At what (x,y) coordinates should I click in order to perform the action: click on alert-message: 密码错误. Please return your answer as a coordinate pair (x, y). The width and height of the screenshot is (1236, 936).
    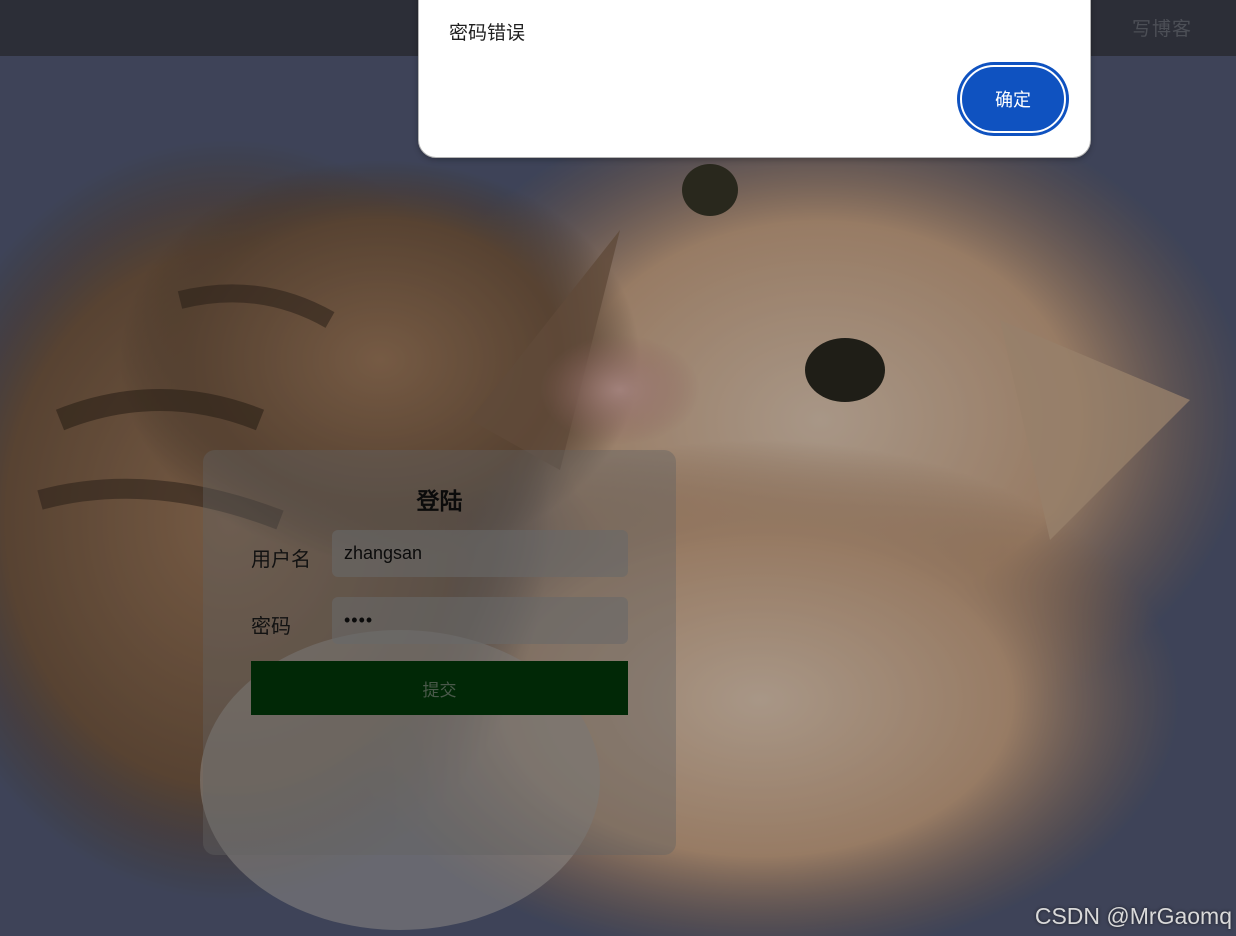
    Looking at the image, I should click on (487, 33).